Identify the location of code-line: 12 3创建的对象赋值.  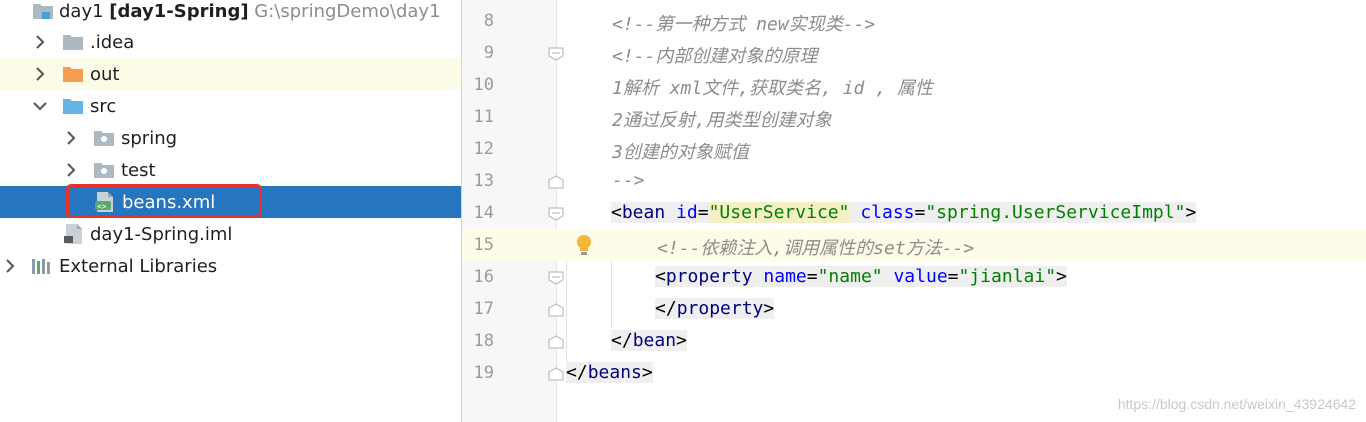
(914, 149).